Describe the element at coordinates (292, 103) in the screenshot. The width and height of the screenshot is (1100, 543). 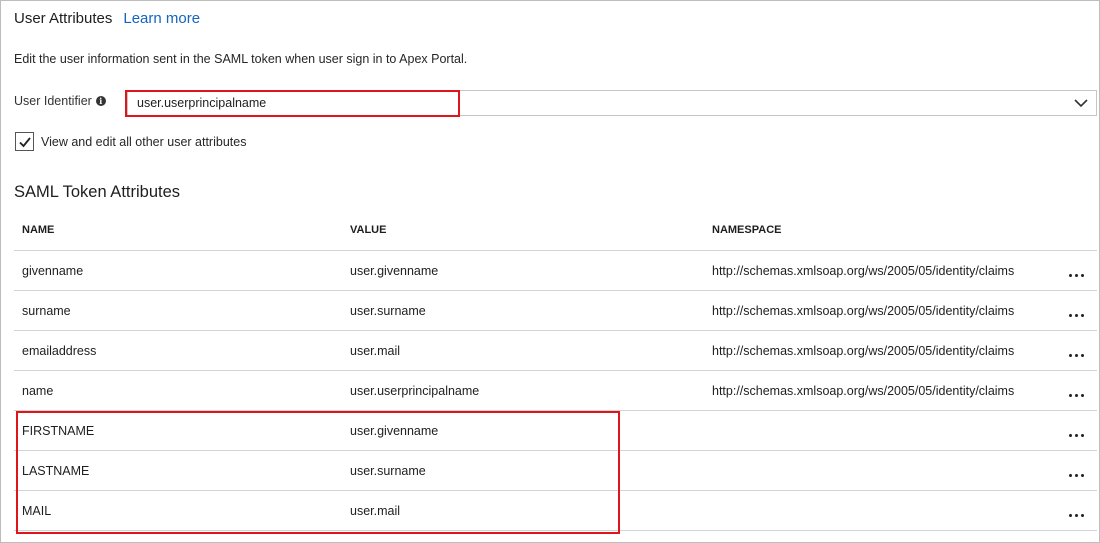
I see `user-identifier-highlight` at that location.